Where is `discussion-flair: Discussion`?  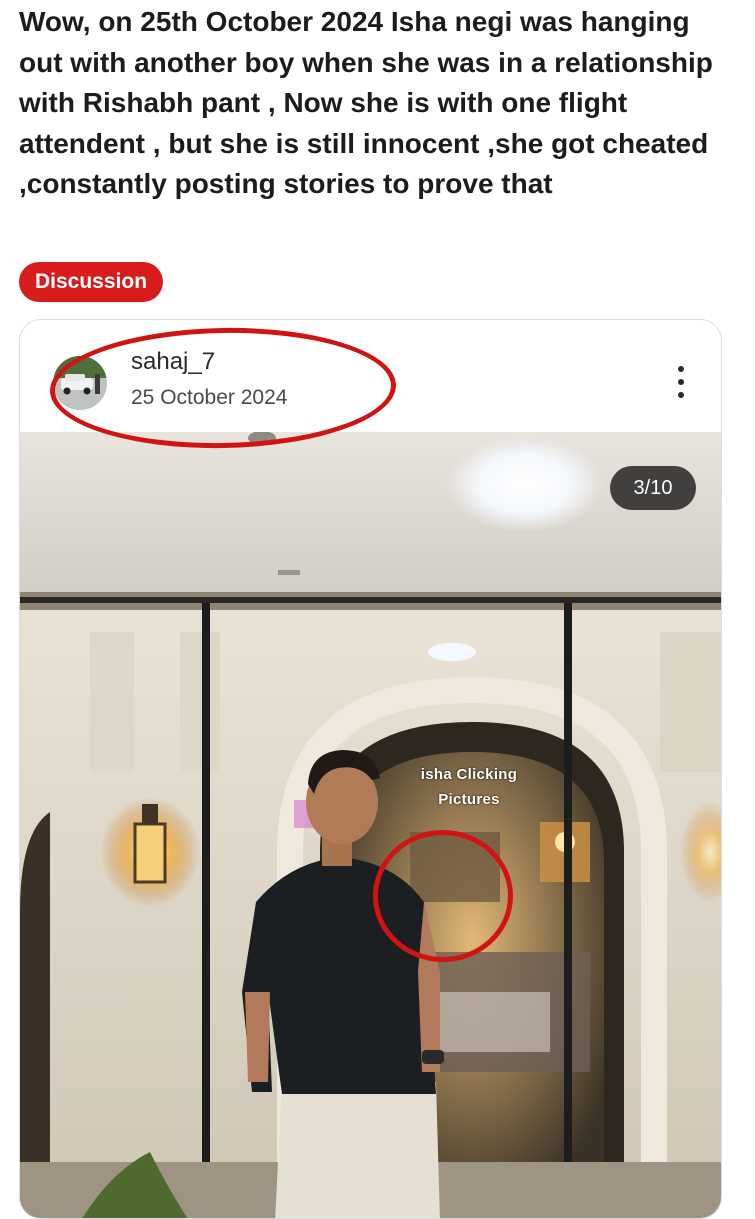 discussion-flair: Discussion is located at coordinates (91, 282).